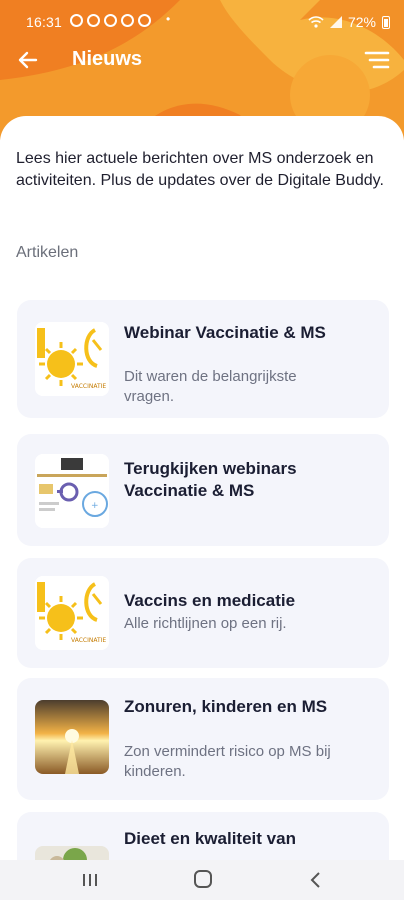  I want to click on home-icon, so click(203, 879).